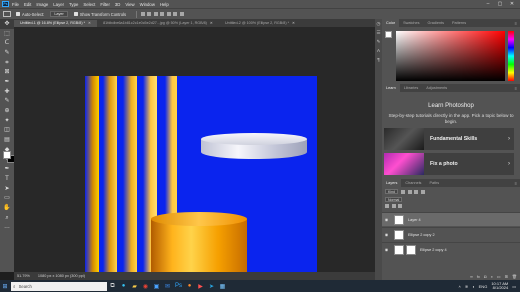 Image resolution: width=520 pixels, height=292 pixels. I want to click on brush-icon: ✎, so click(7, 102).